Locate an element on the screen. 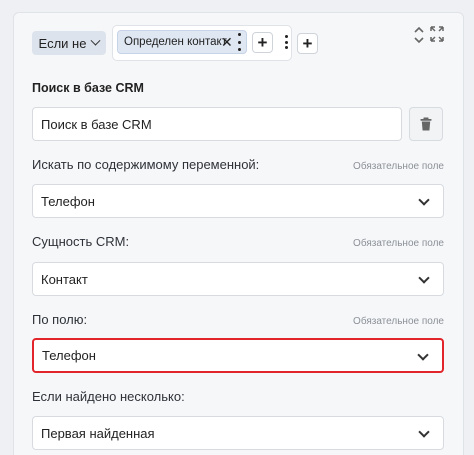 The width and height of the screenshot is (474, 455). search-variable-select: Телефон is located at coordinates (238, 201).